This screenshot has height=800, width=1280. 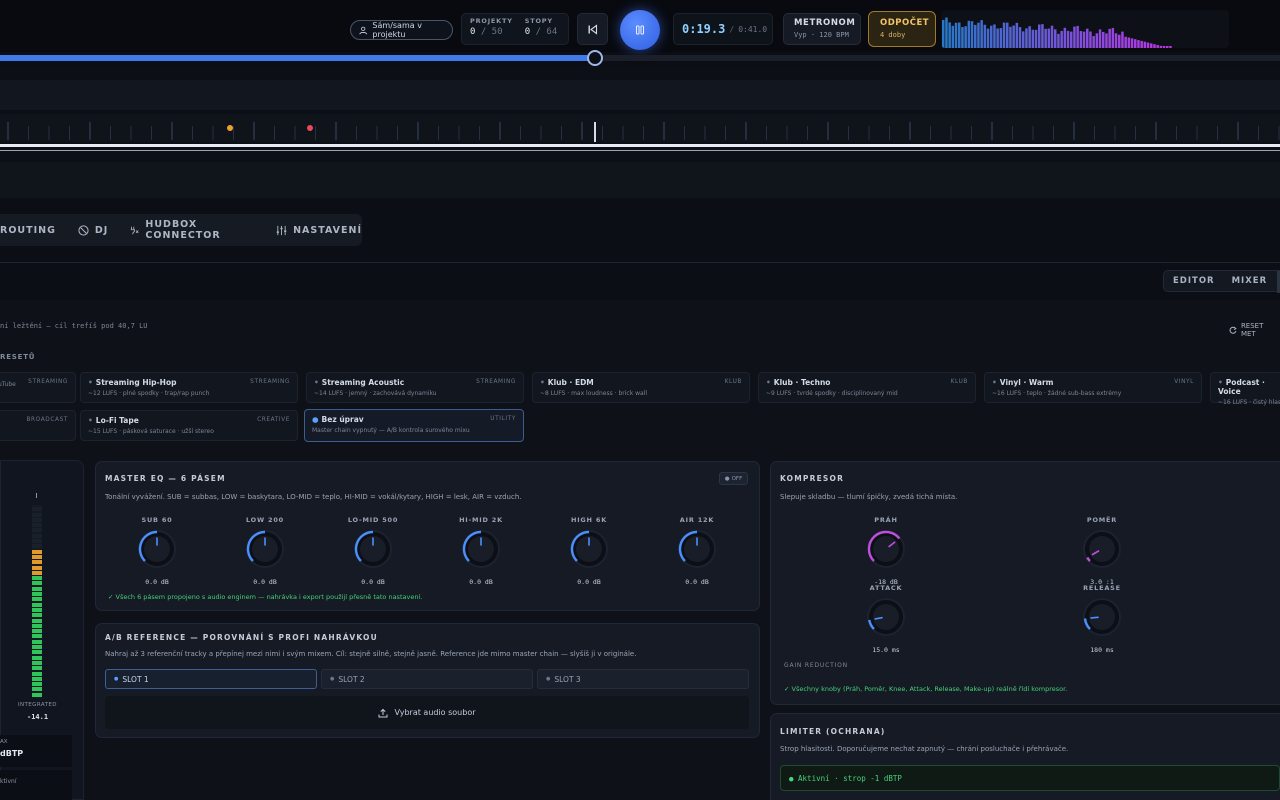 What do you see at coordinates (38, 717) in the screenshot?
I see `integrated-value: -14.1` at bounding box center [38, 717].